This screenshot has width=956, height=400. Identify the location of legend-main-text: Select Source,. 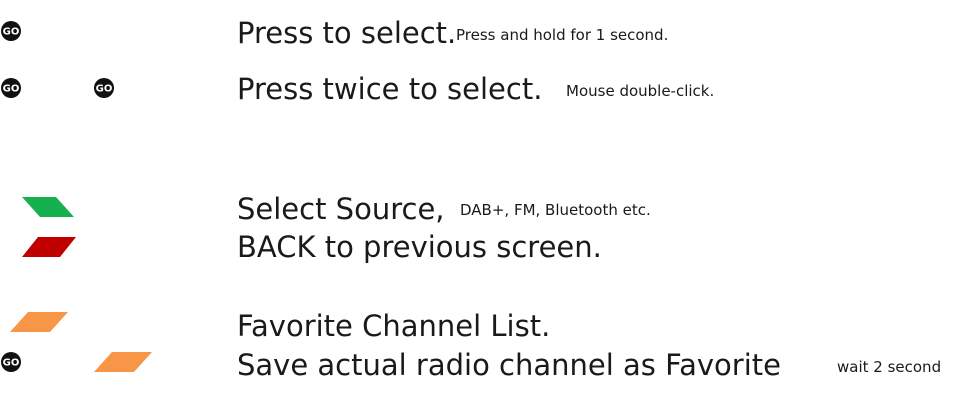
(341, 209).